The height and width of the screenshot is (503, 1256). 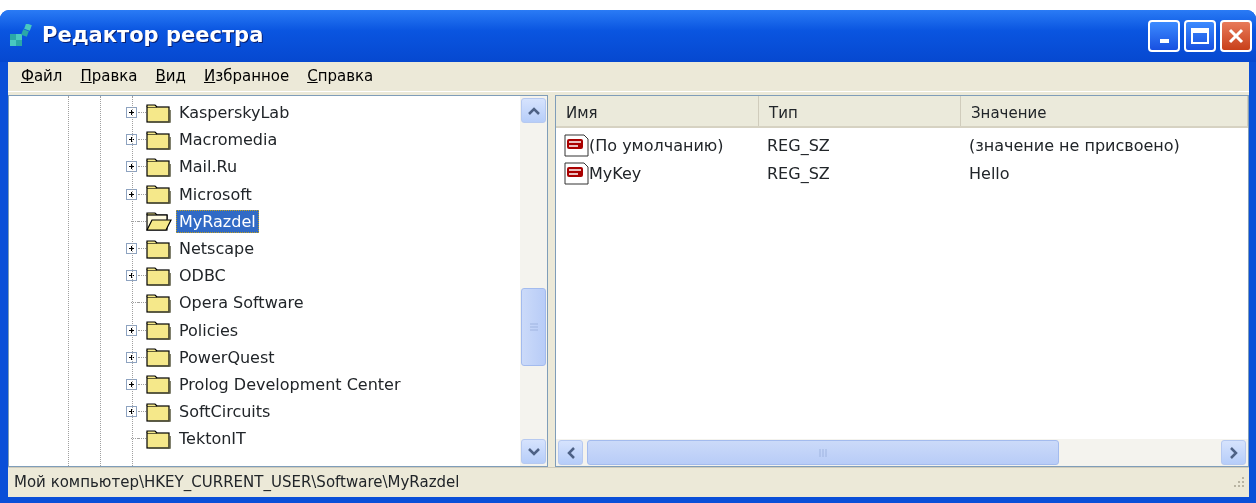 I want to click on status-path: Мой компьютер\HKEY_CURRENT_USER\Software\MyRazdel, so click(x=237, y=483).